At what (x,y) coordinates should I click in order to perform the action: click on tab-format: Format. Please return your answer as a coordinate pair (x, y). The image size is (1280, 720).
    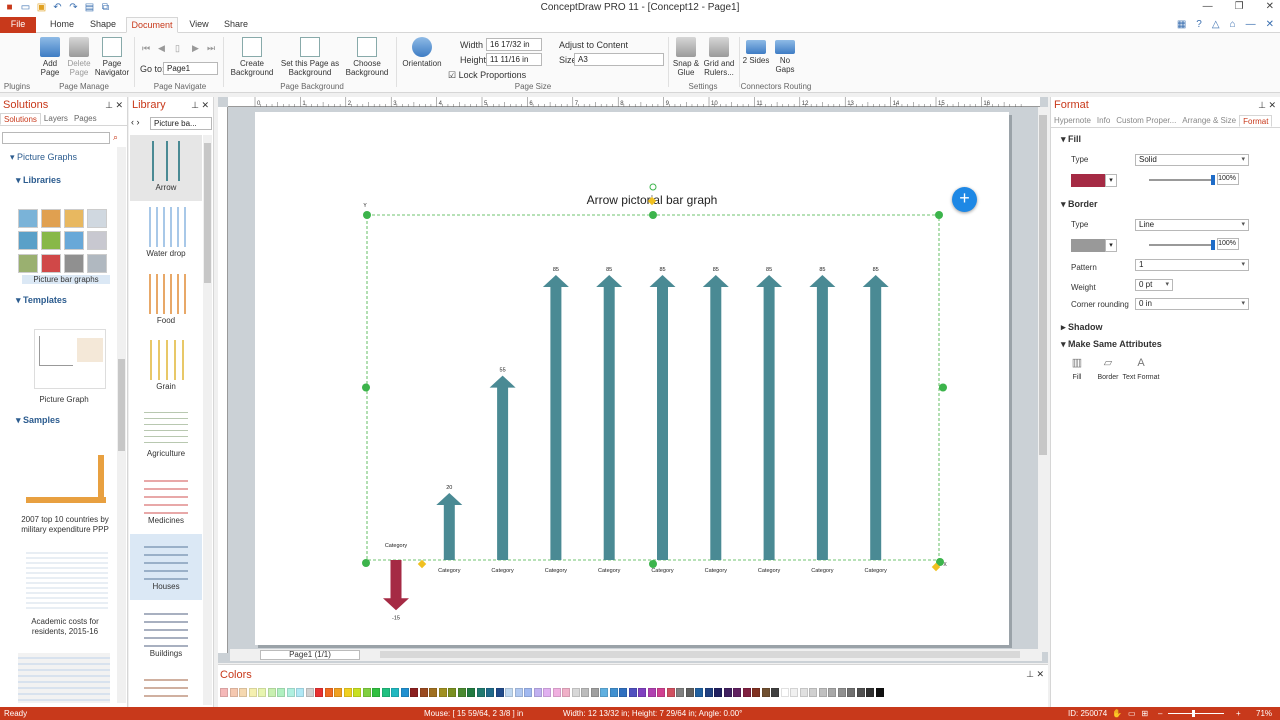
    Looking at the image, I should click on (1256, 121).